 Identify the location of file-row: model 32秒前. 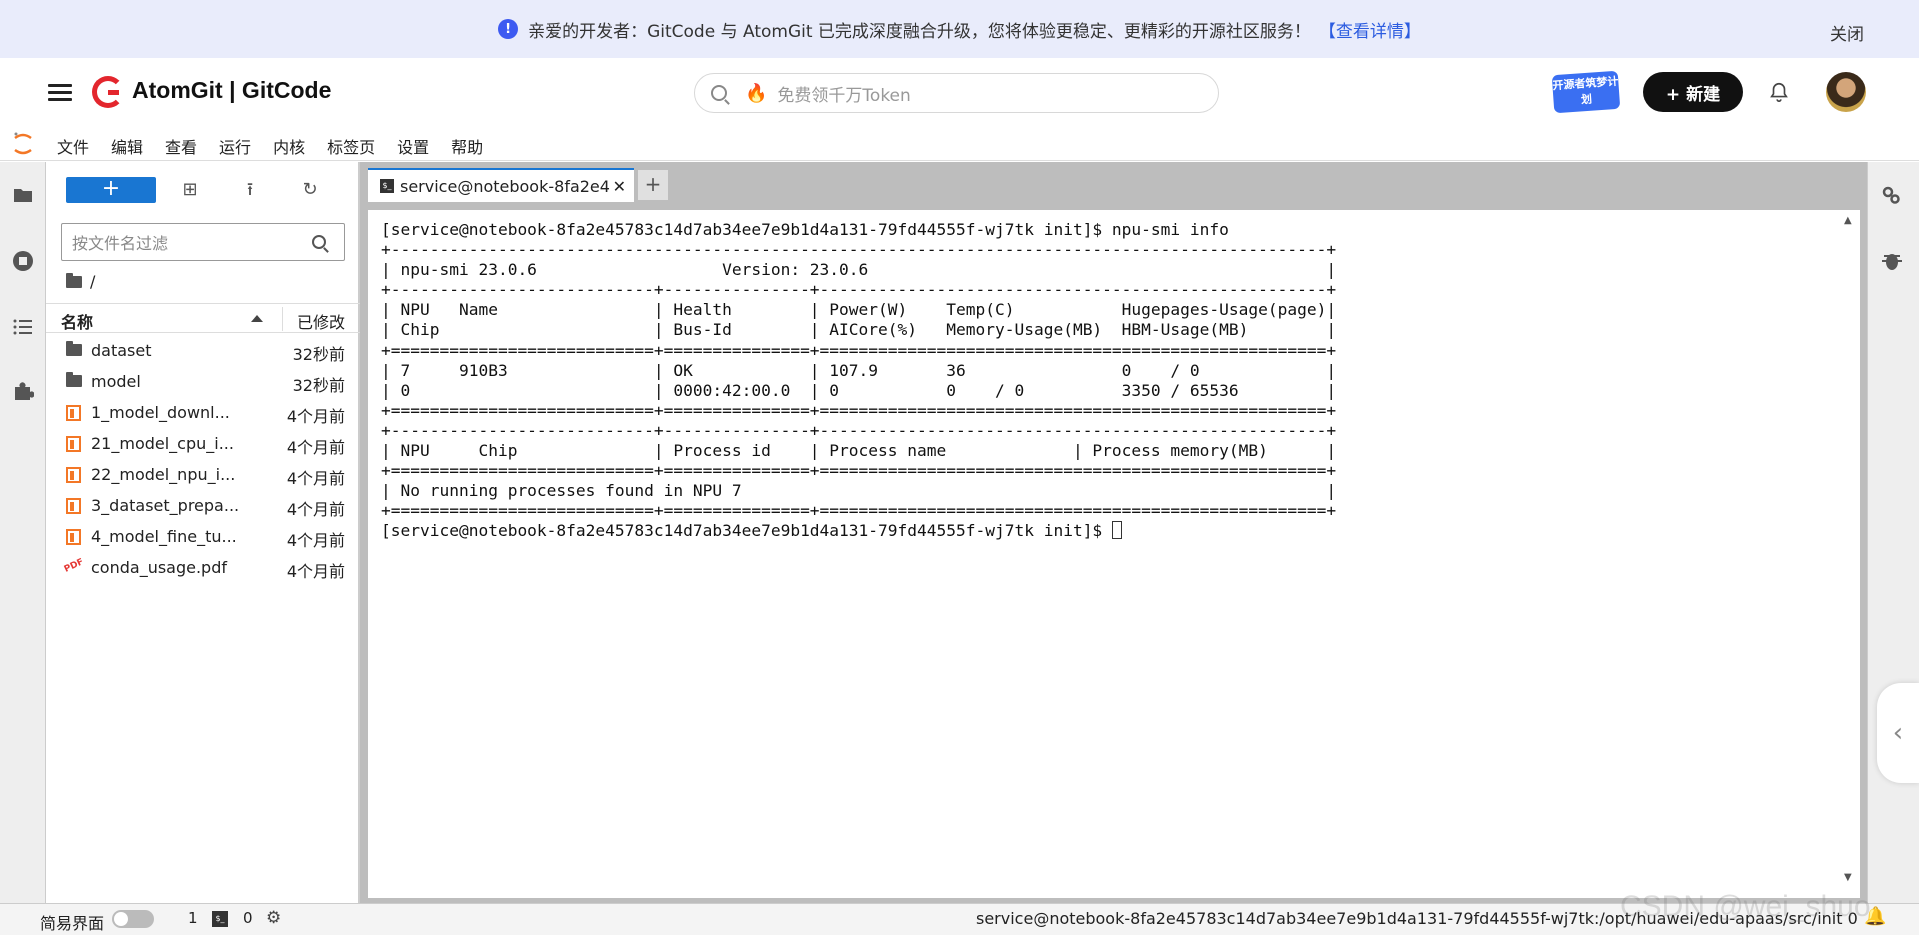
(203, 382).